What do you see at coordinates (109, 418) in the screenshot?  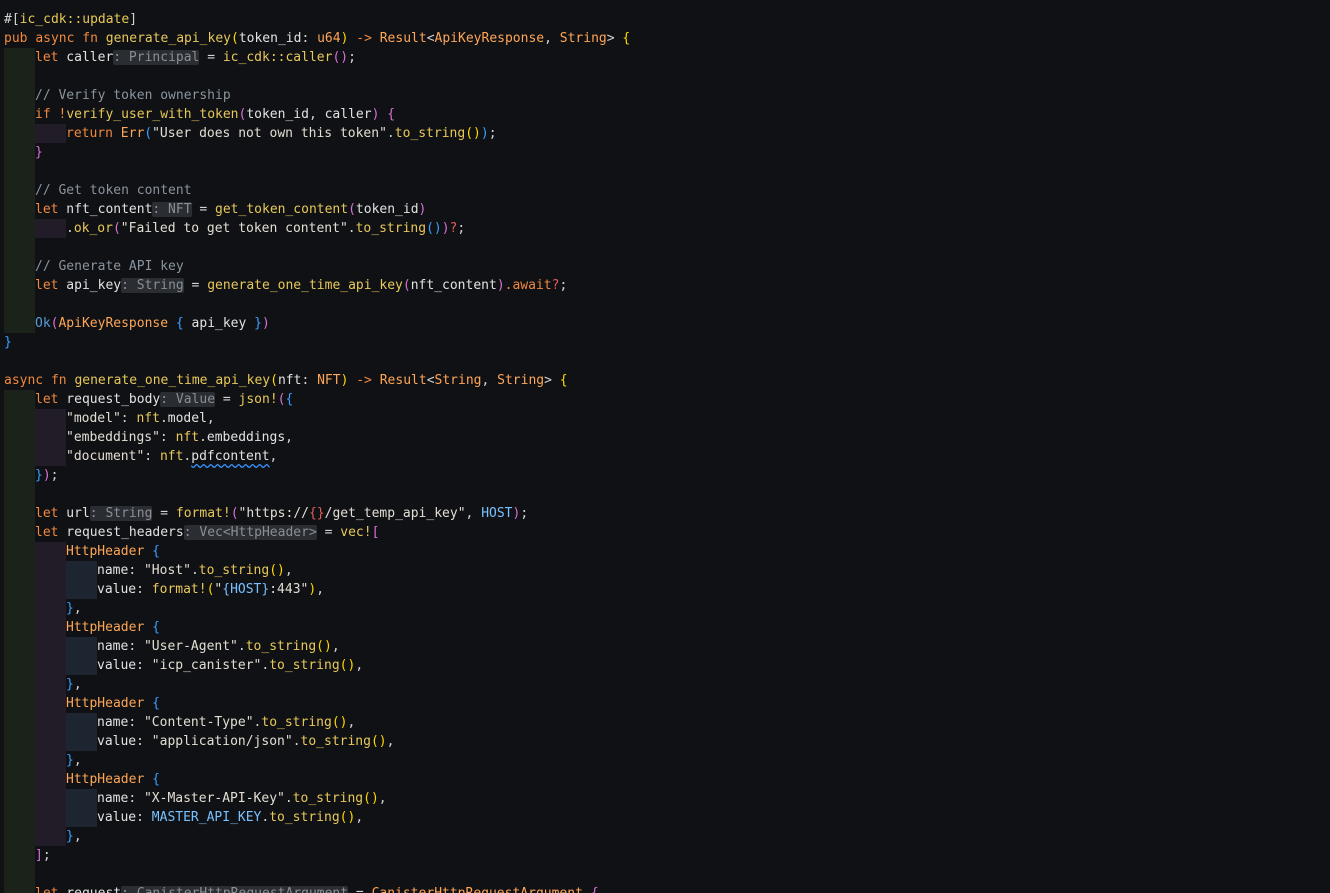 I see `code-line: "model": nft.model,` at bounding box center [109, 418].